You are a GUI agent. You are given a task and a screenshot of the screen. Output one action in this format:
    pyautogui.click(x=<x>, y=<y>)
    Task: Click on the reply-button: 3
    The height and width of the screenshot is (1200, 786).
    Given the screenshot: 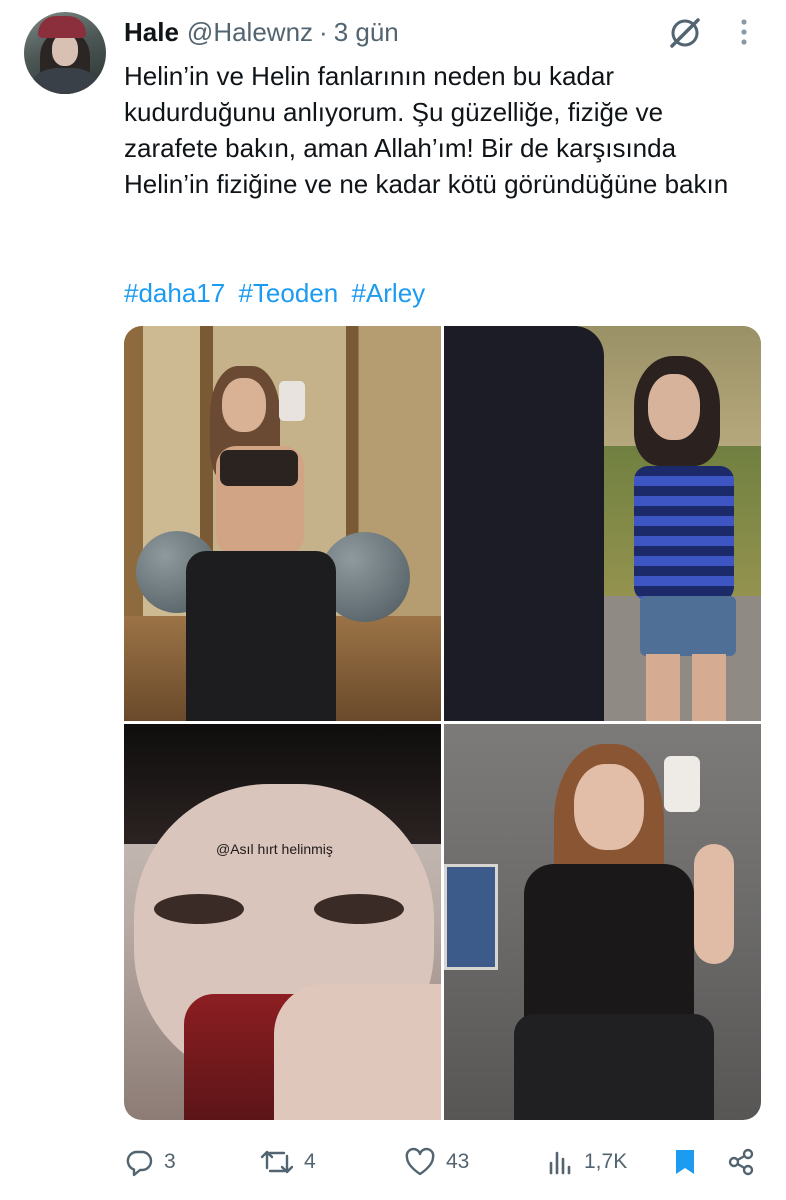 What is the action you would take?
    pyautogui.click(x=150, y=1162)
    